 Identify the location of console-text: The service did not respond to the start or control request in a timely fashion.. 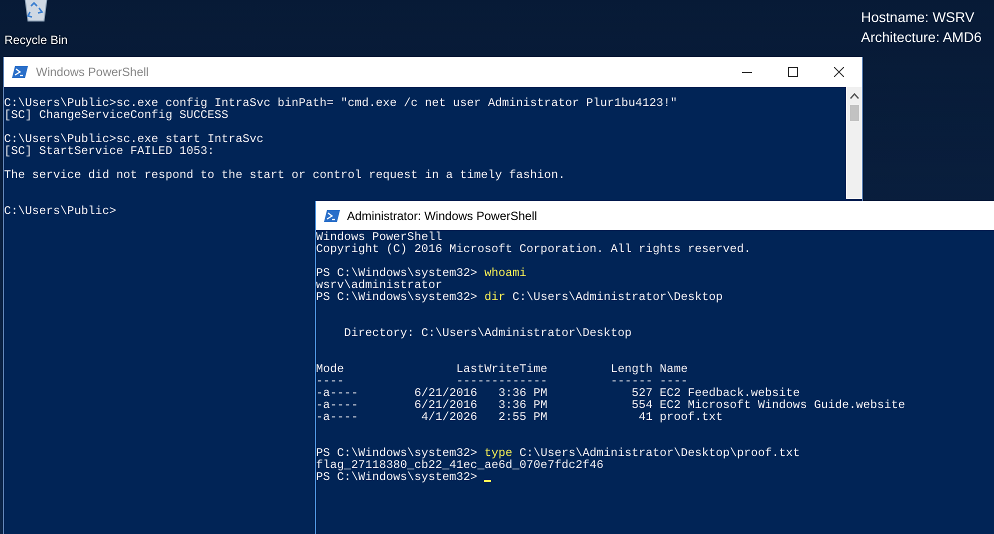
(285, 175).